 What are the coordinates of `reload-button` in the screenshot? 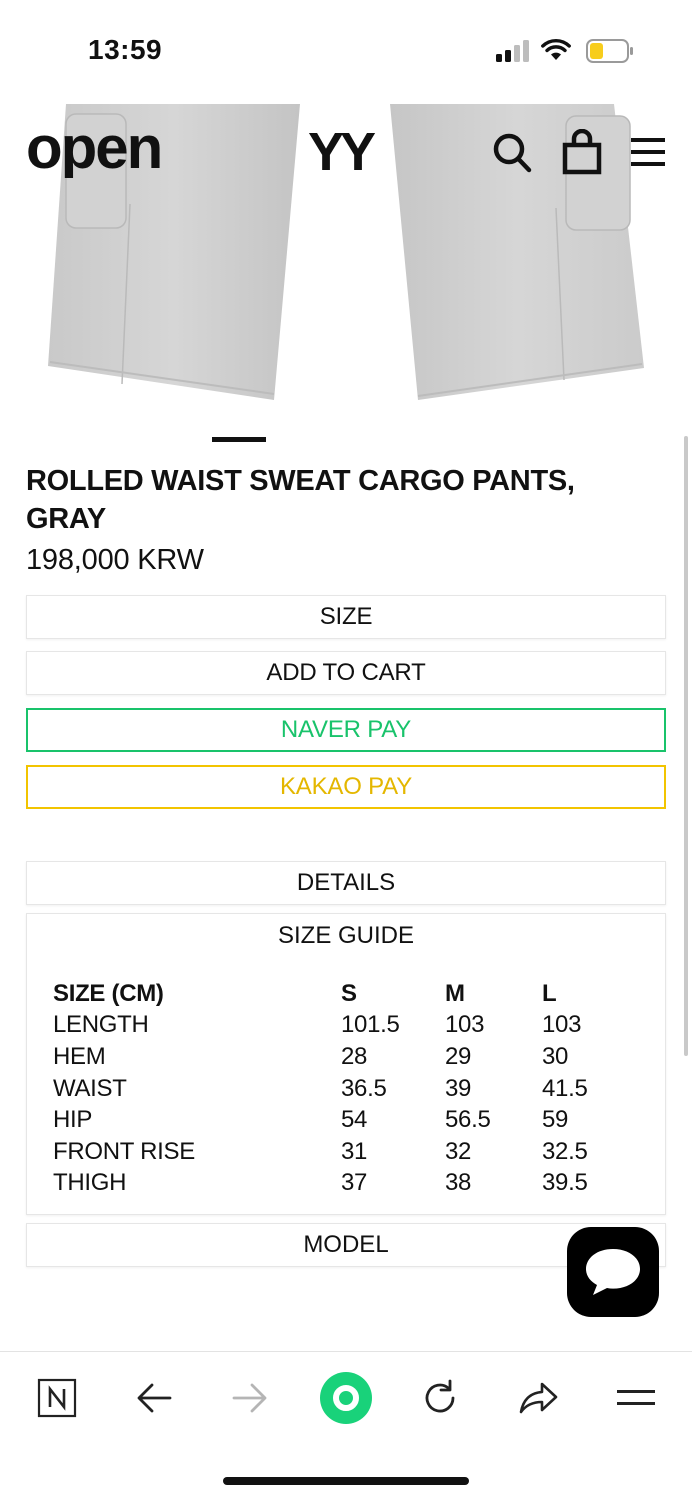 It's located at (440, 1398).